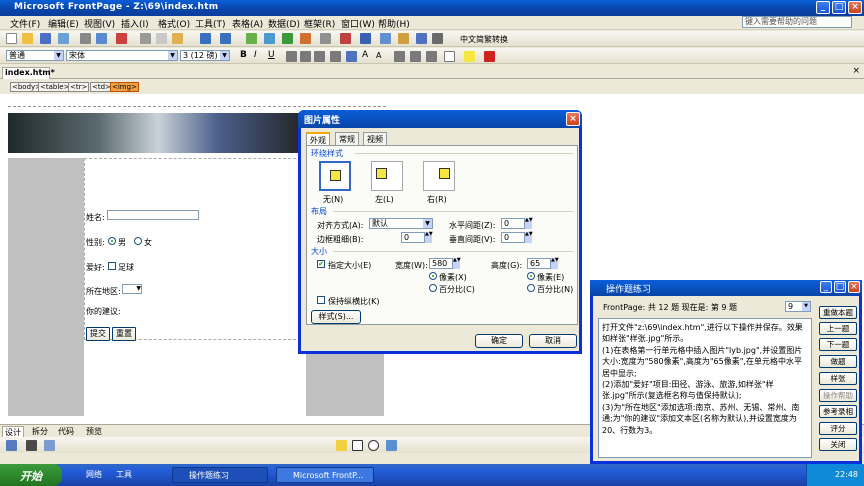 Image resolution: width=864 pixels, height=486 pixels. What do you see at coordinates (287, 38) in the screenshot?
I see `hyperlink-icon` at bounding box center [287, 38].